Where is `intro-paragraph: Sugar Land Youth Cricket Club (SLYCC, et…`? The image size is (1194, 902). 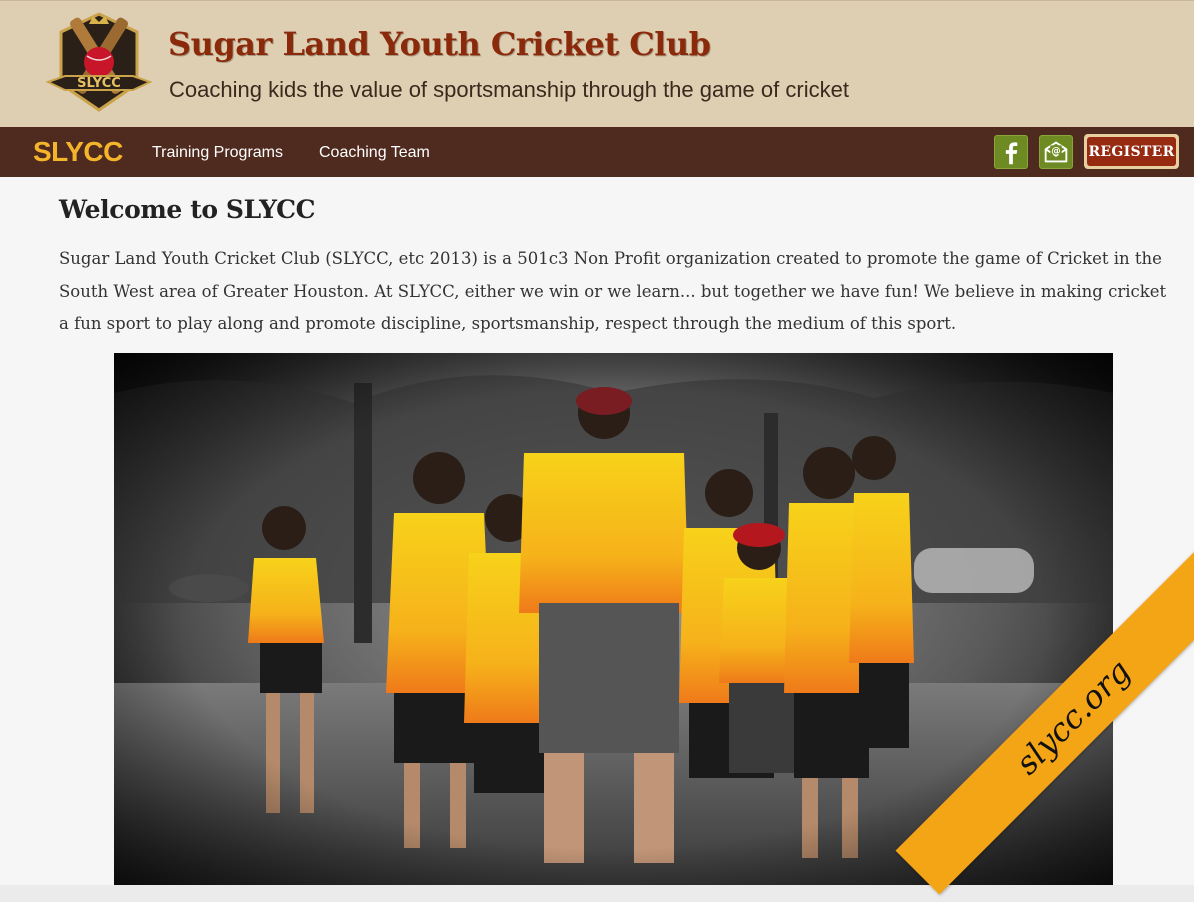 intro-paragraph: Sugar Land Youth Cricket Club (SLYCC, et… is located at coordinates (613, 291).